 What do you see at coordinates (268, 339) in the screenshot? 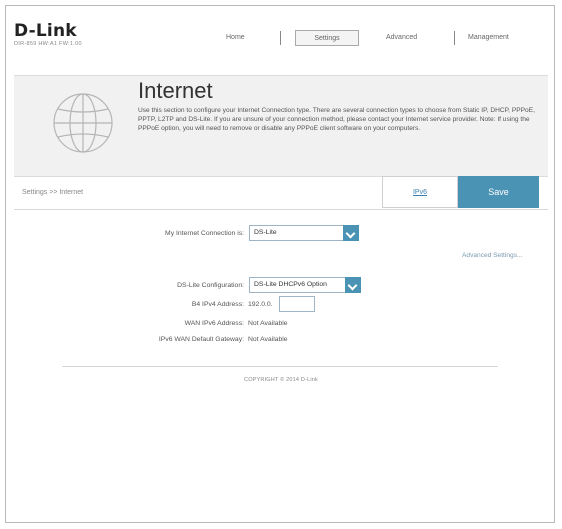
I see `ipv6-gateway-value: Not Available` at bounding box center [268, 339].